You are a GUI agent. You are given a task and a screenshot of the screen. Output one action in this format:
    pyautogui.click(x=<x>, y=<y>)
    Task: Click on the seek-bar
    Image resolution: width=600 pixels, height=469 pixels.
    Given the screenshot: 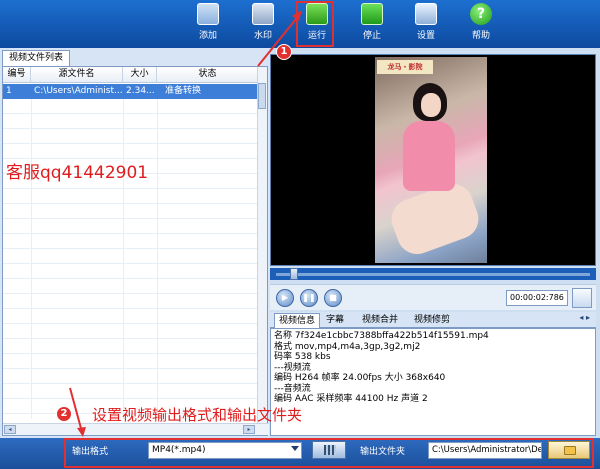 What is the action you would take?
    pyautogui.click(x=433, y=274)
    